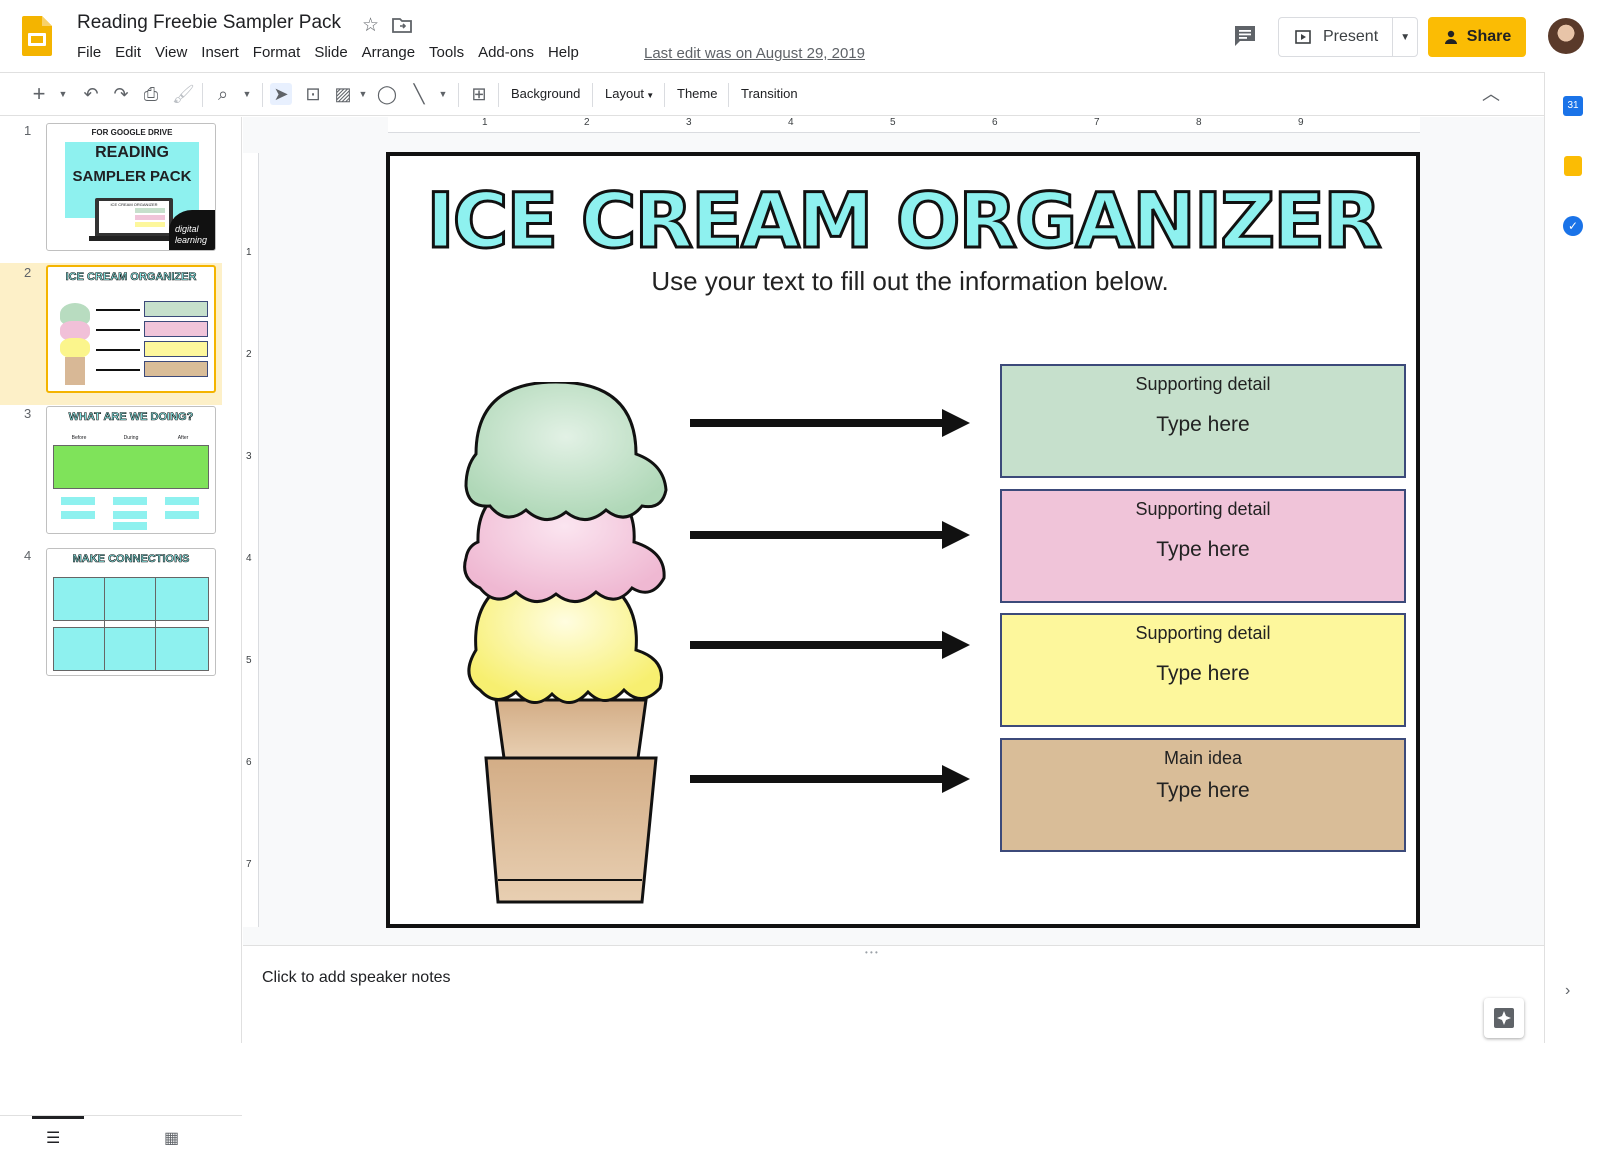 Image resolution: width=1600 pixels, height=1160 pixels. What do you see at coordinates (118, 350) in the screenshot?
I see `thumb-arrow` at bounding box center [118, 350].